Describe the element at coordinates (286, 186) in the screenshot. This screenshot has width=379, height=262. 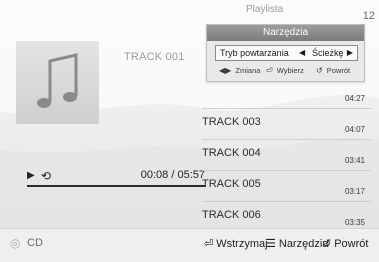
I see `track-row: TRACK 005 03:17` at that location.